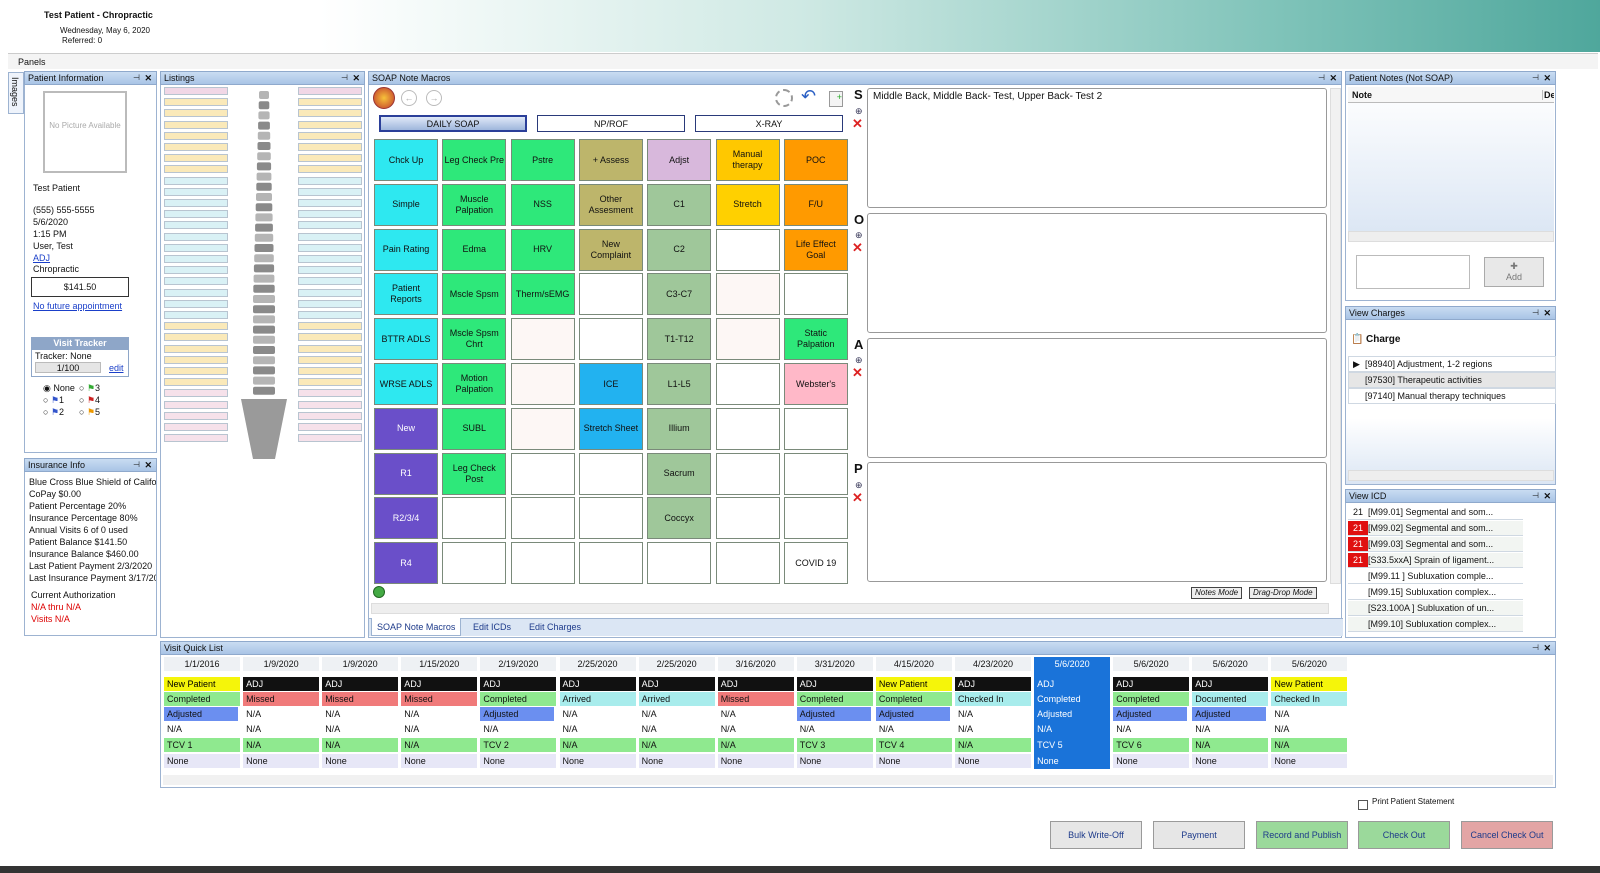  What do you see at coordinates (808, 96) in the screenshot?
I see `undo-icon: ↶` at bounding box center [808, 96].